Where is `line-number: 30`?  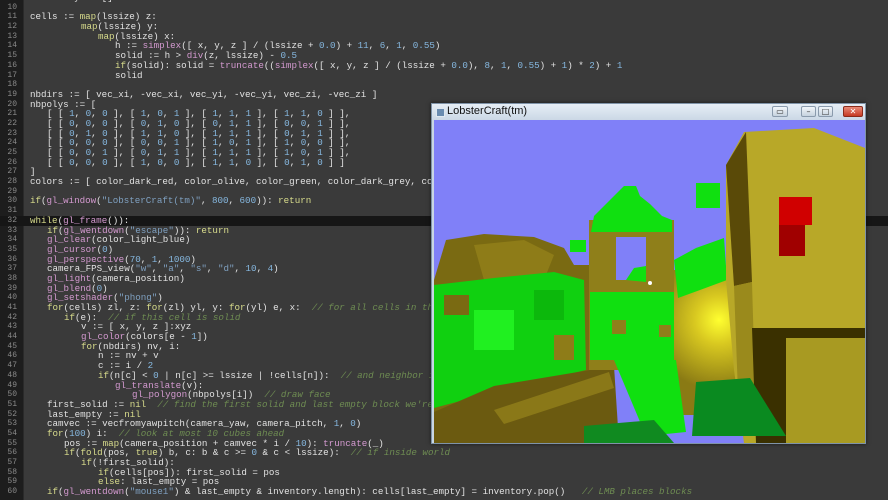 line-number: 30 is located at coordinates (12, 201).